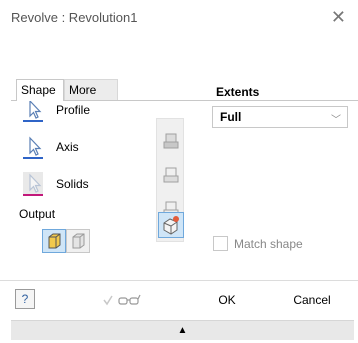  Describe the element at coordinates (33, 184) in the screenshot. I see `solids-select-icon` at that location.